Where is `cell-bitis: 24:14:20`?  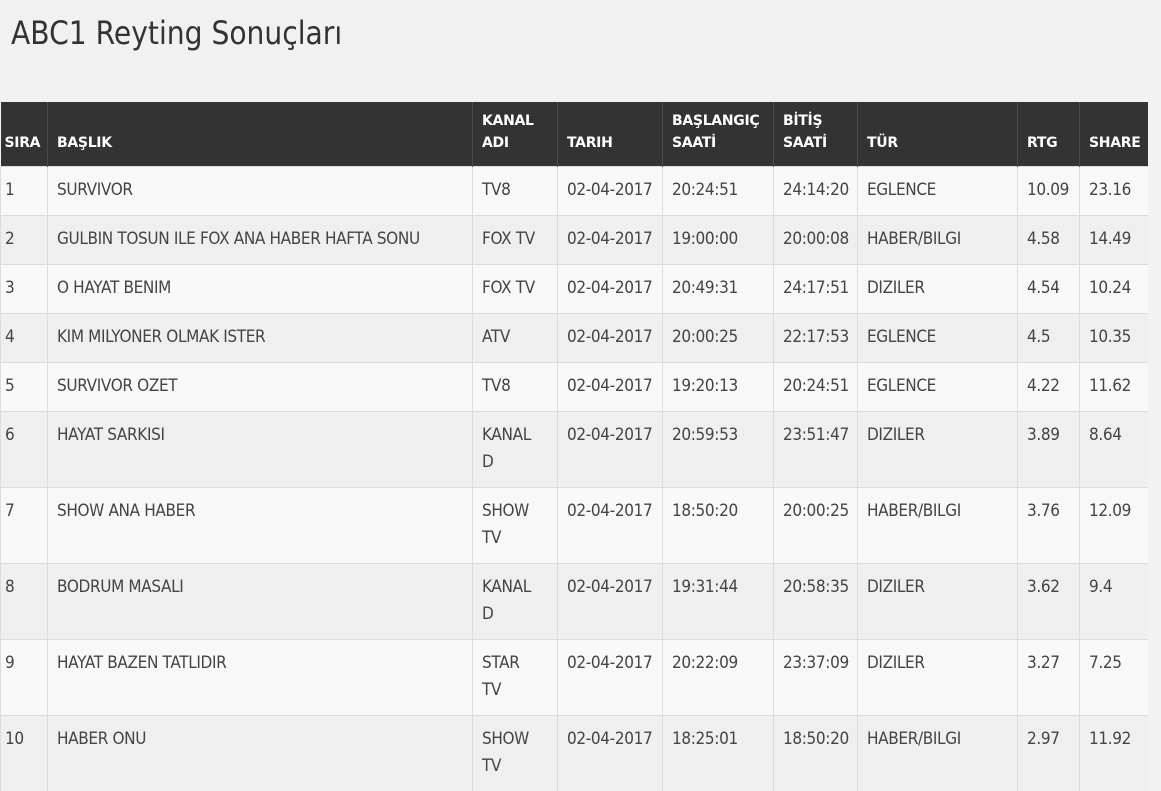
cell-bitis: 24:14:20 is located at coordinates (816, 191).